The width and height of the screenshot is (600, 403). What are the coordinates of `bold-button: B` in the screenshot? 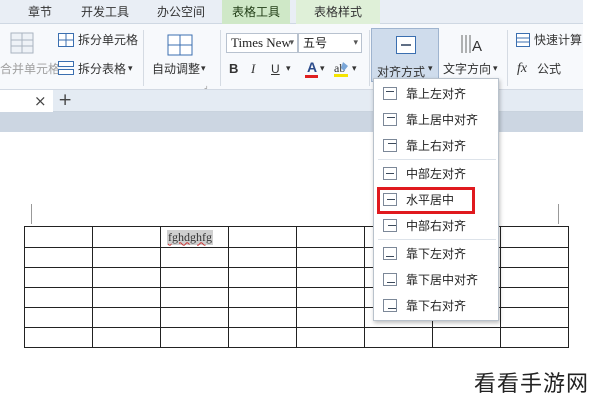 It's located at (233, 69).